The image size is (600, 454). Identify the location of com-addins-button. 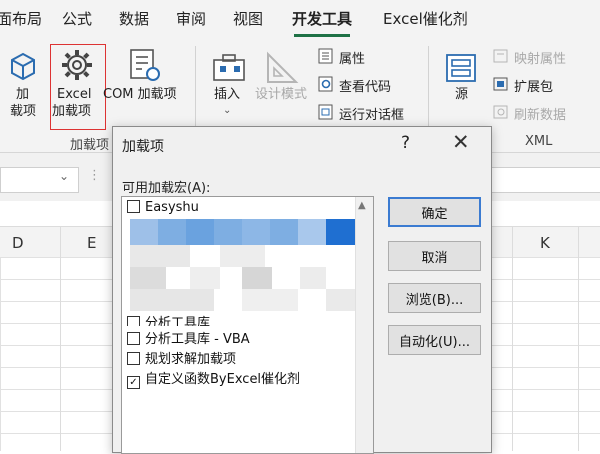
(145, 66).